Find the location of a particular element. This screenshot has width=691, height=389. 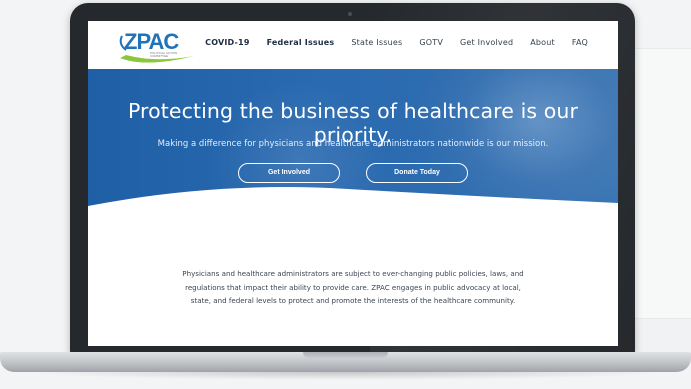

nav-item-covid-19: COVID-19 is located at coordinates (227, 42).